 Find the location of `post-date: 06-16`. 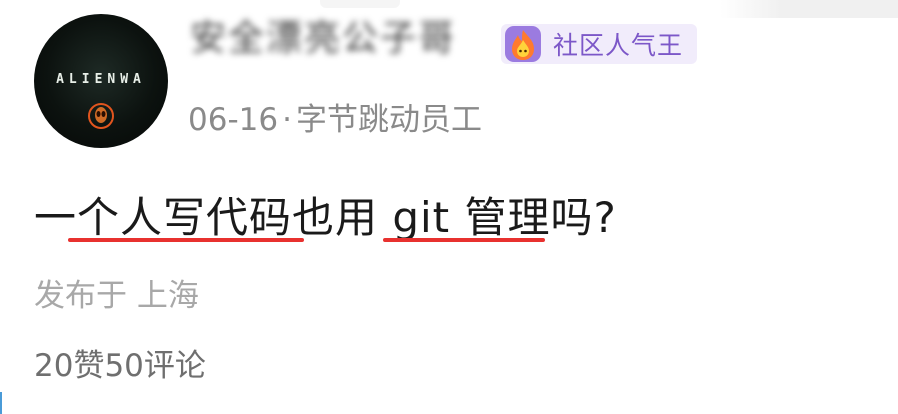

post-date: 06-16 is located at coordinates (233, 120).